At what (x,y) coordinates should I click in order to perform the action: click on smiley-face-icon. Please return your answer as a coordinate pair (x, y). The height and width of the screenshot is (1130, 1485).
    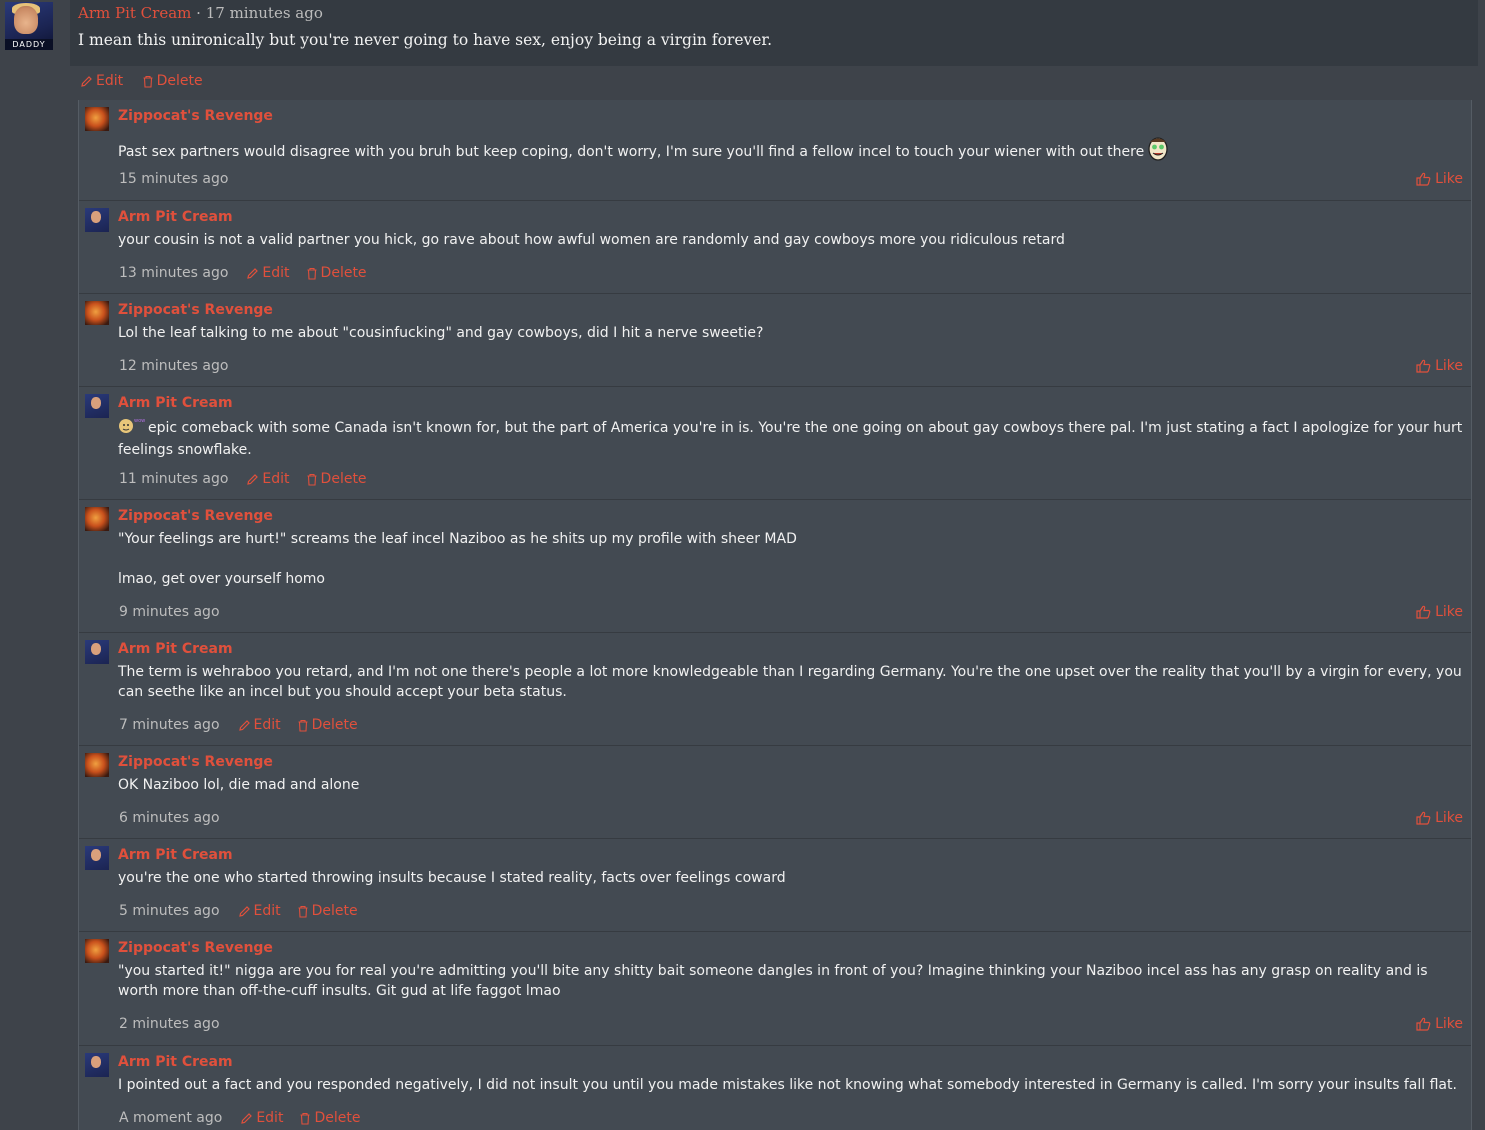
    Looking at the image, I should click on (1158, 152).